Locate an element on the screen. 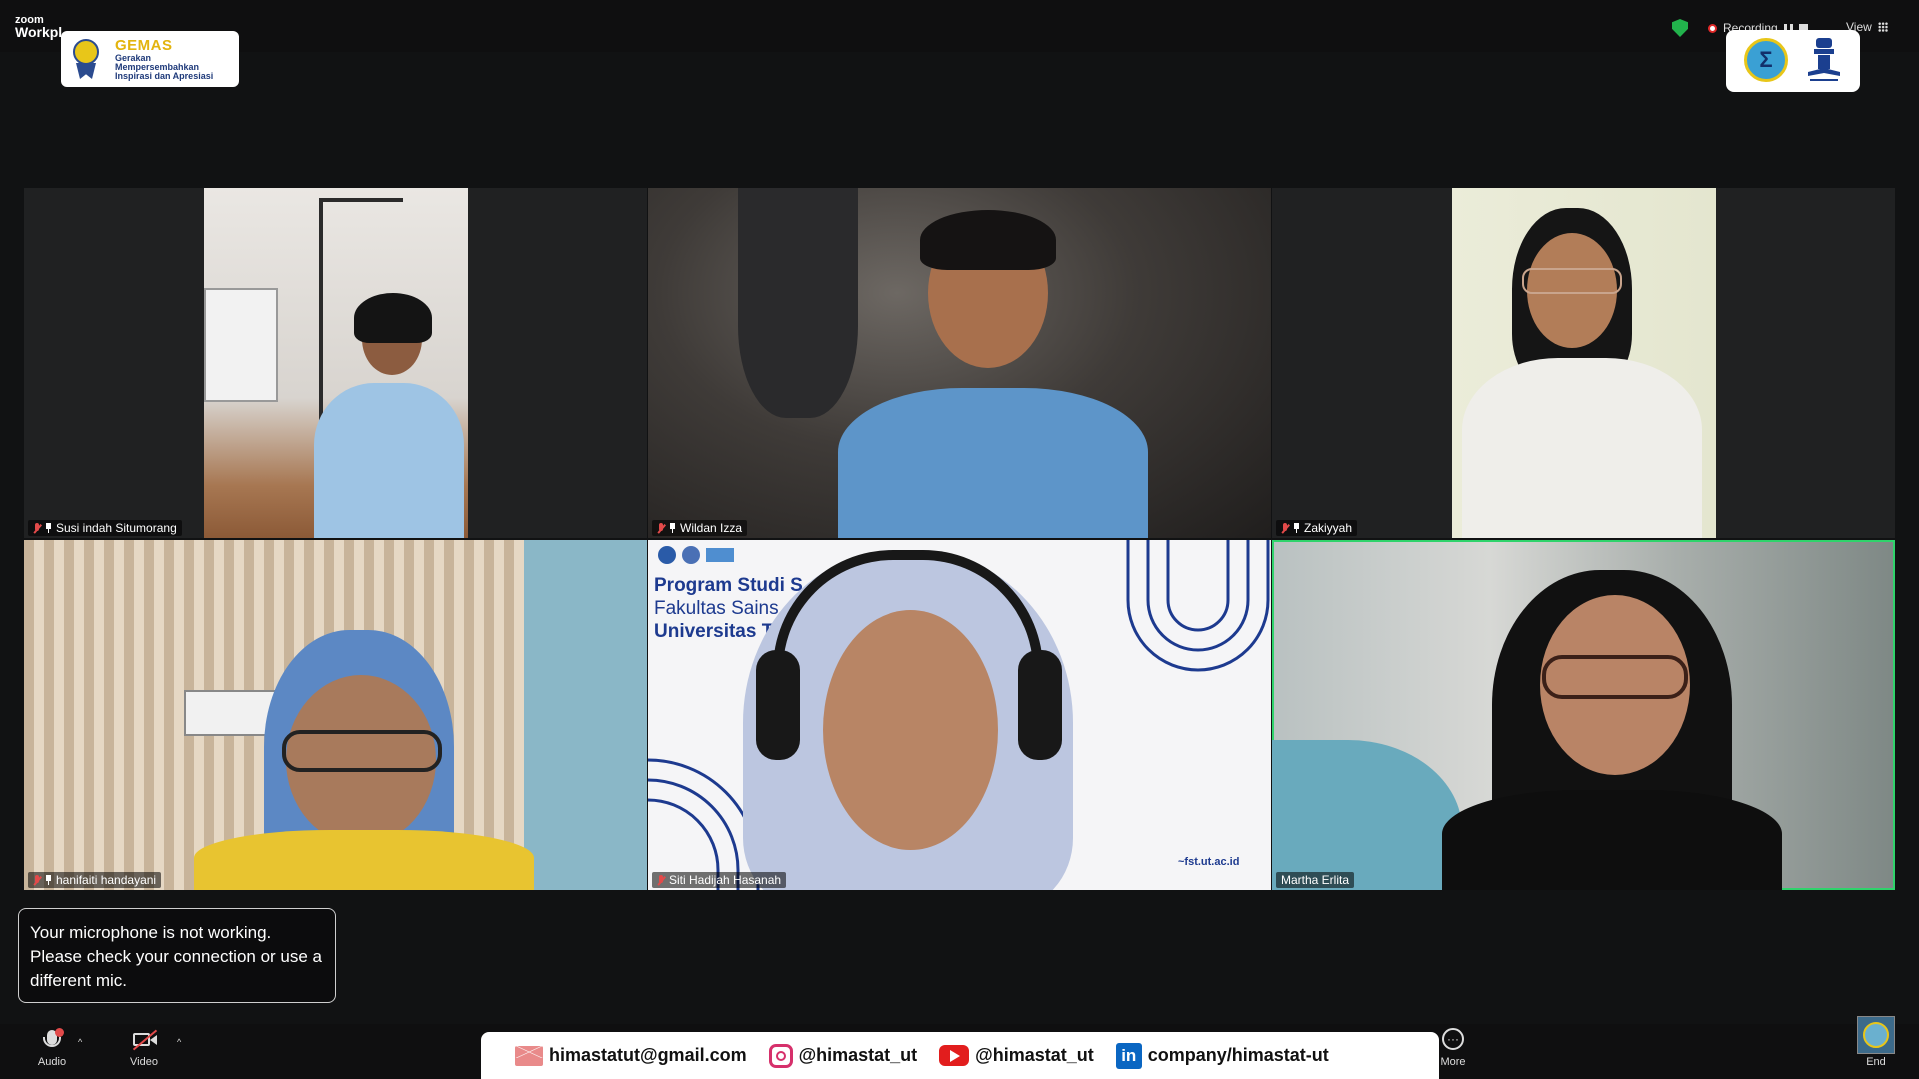 This screenshot has height=1079, width=1919. participant-name: Martha Erlita is located at coordinates (1315, 880).